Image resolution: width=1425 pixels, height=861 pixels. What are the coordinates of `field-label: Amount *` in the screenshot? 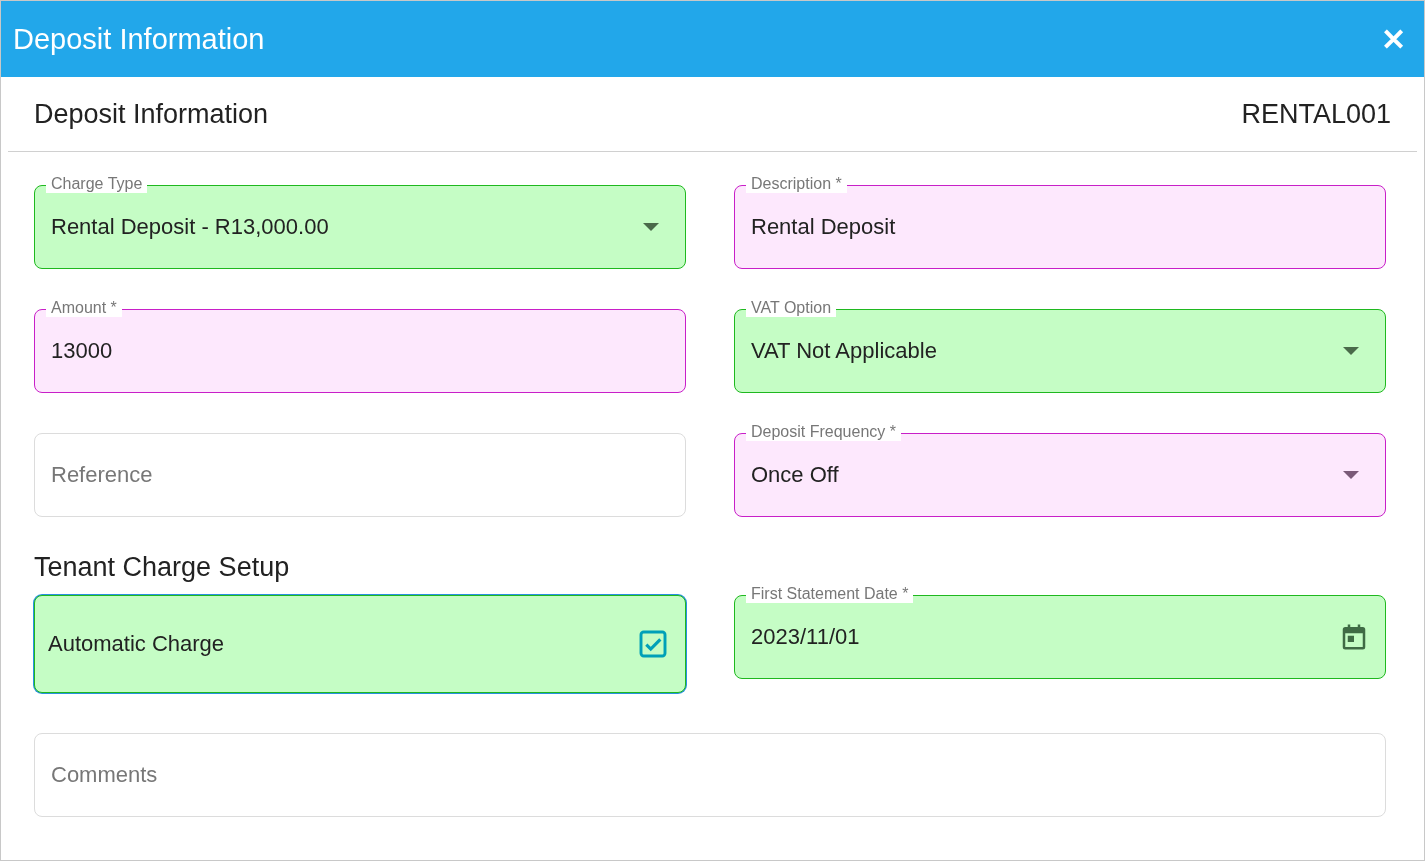 It's located at (84, 308).